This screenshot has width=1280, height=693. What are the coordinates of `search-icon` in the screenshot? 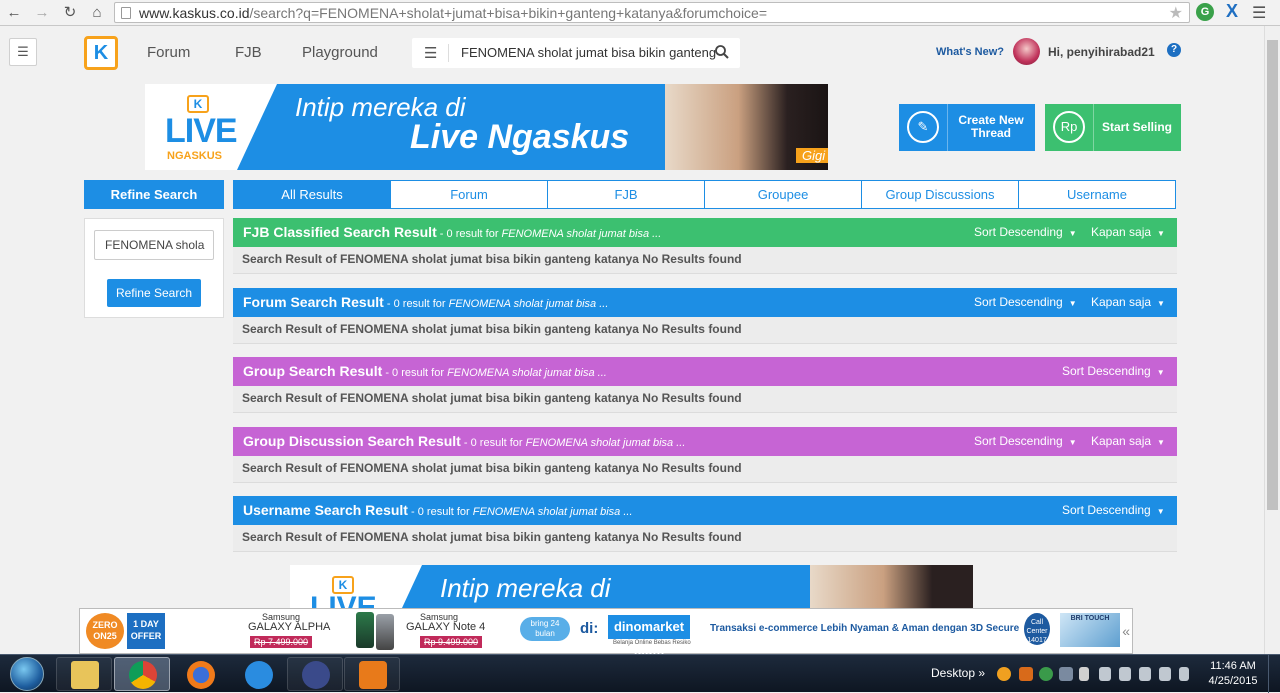 It's located at (722, 52).